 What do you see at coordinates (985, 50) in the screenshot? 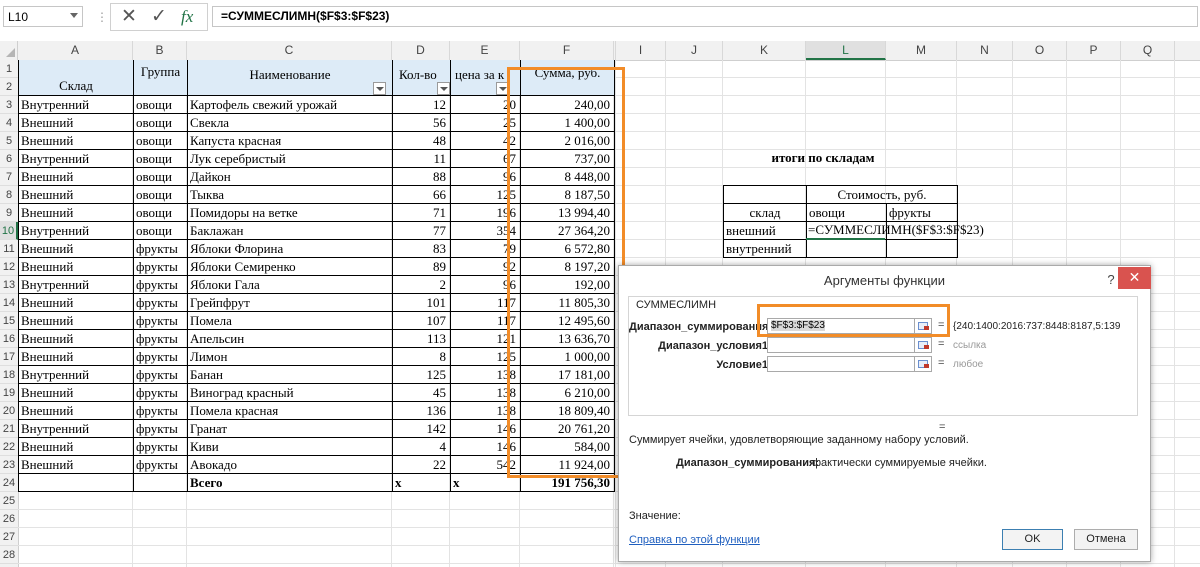
I see `column-header-n: N` at bounding box center [985, 50].